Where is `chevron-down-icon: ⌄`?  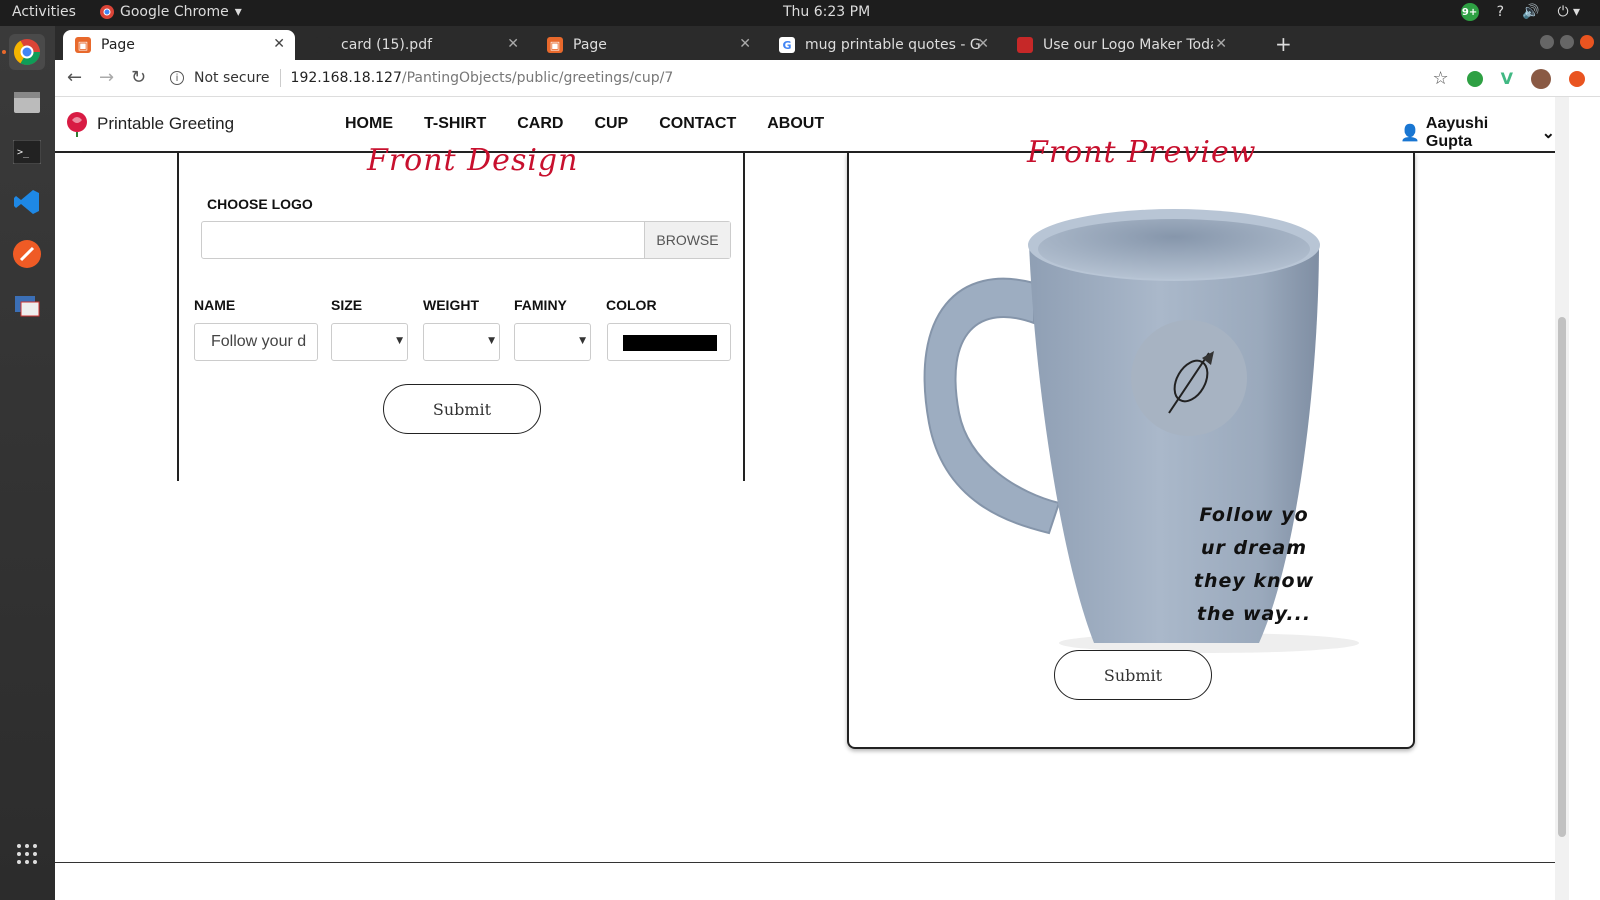 chevron-down-icon: ⌄ is located at coordinates (1548, 133).